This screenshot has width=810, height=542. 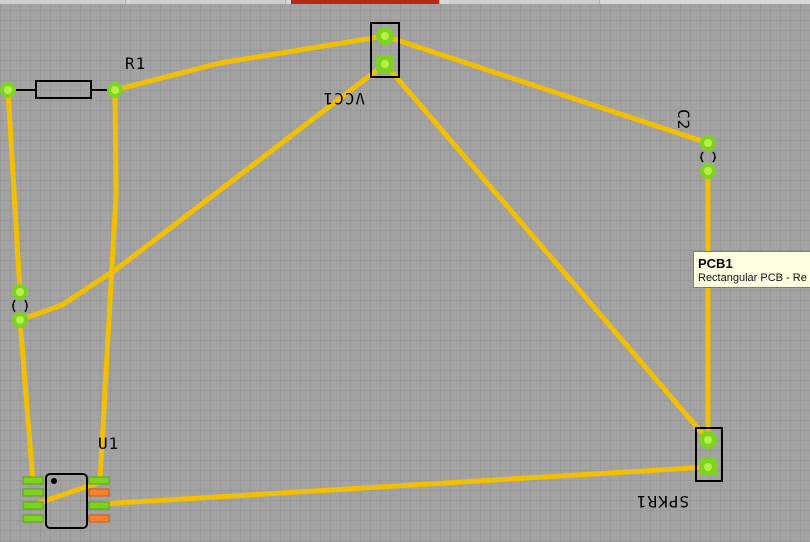 What do you see at coordinates (683, 119) in the screenshot?
I see `label-c2: C2` at bounding box center [683, 119].